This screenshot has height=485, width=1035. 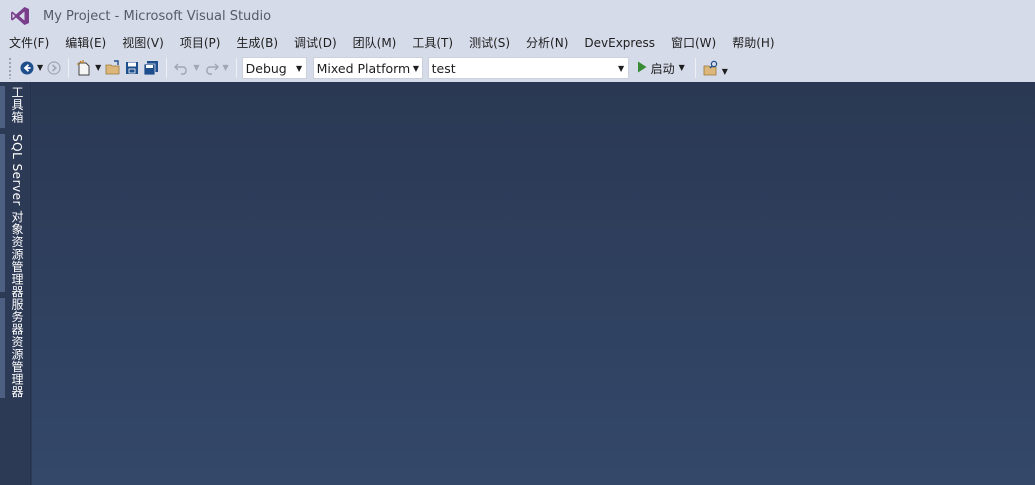 I want to click on new-project-icon, so click(x=84, y=68).